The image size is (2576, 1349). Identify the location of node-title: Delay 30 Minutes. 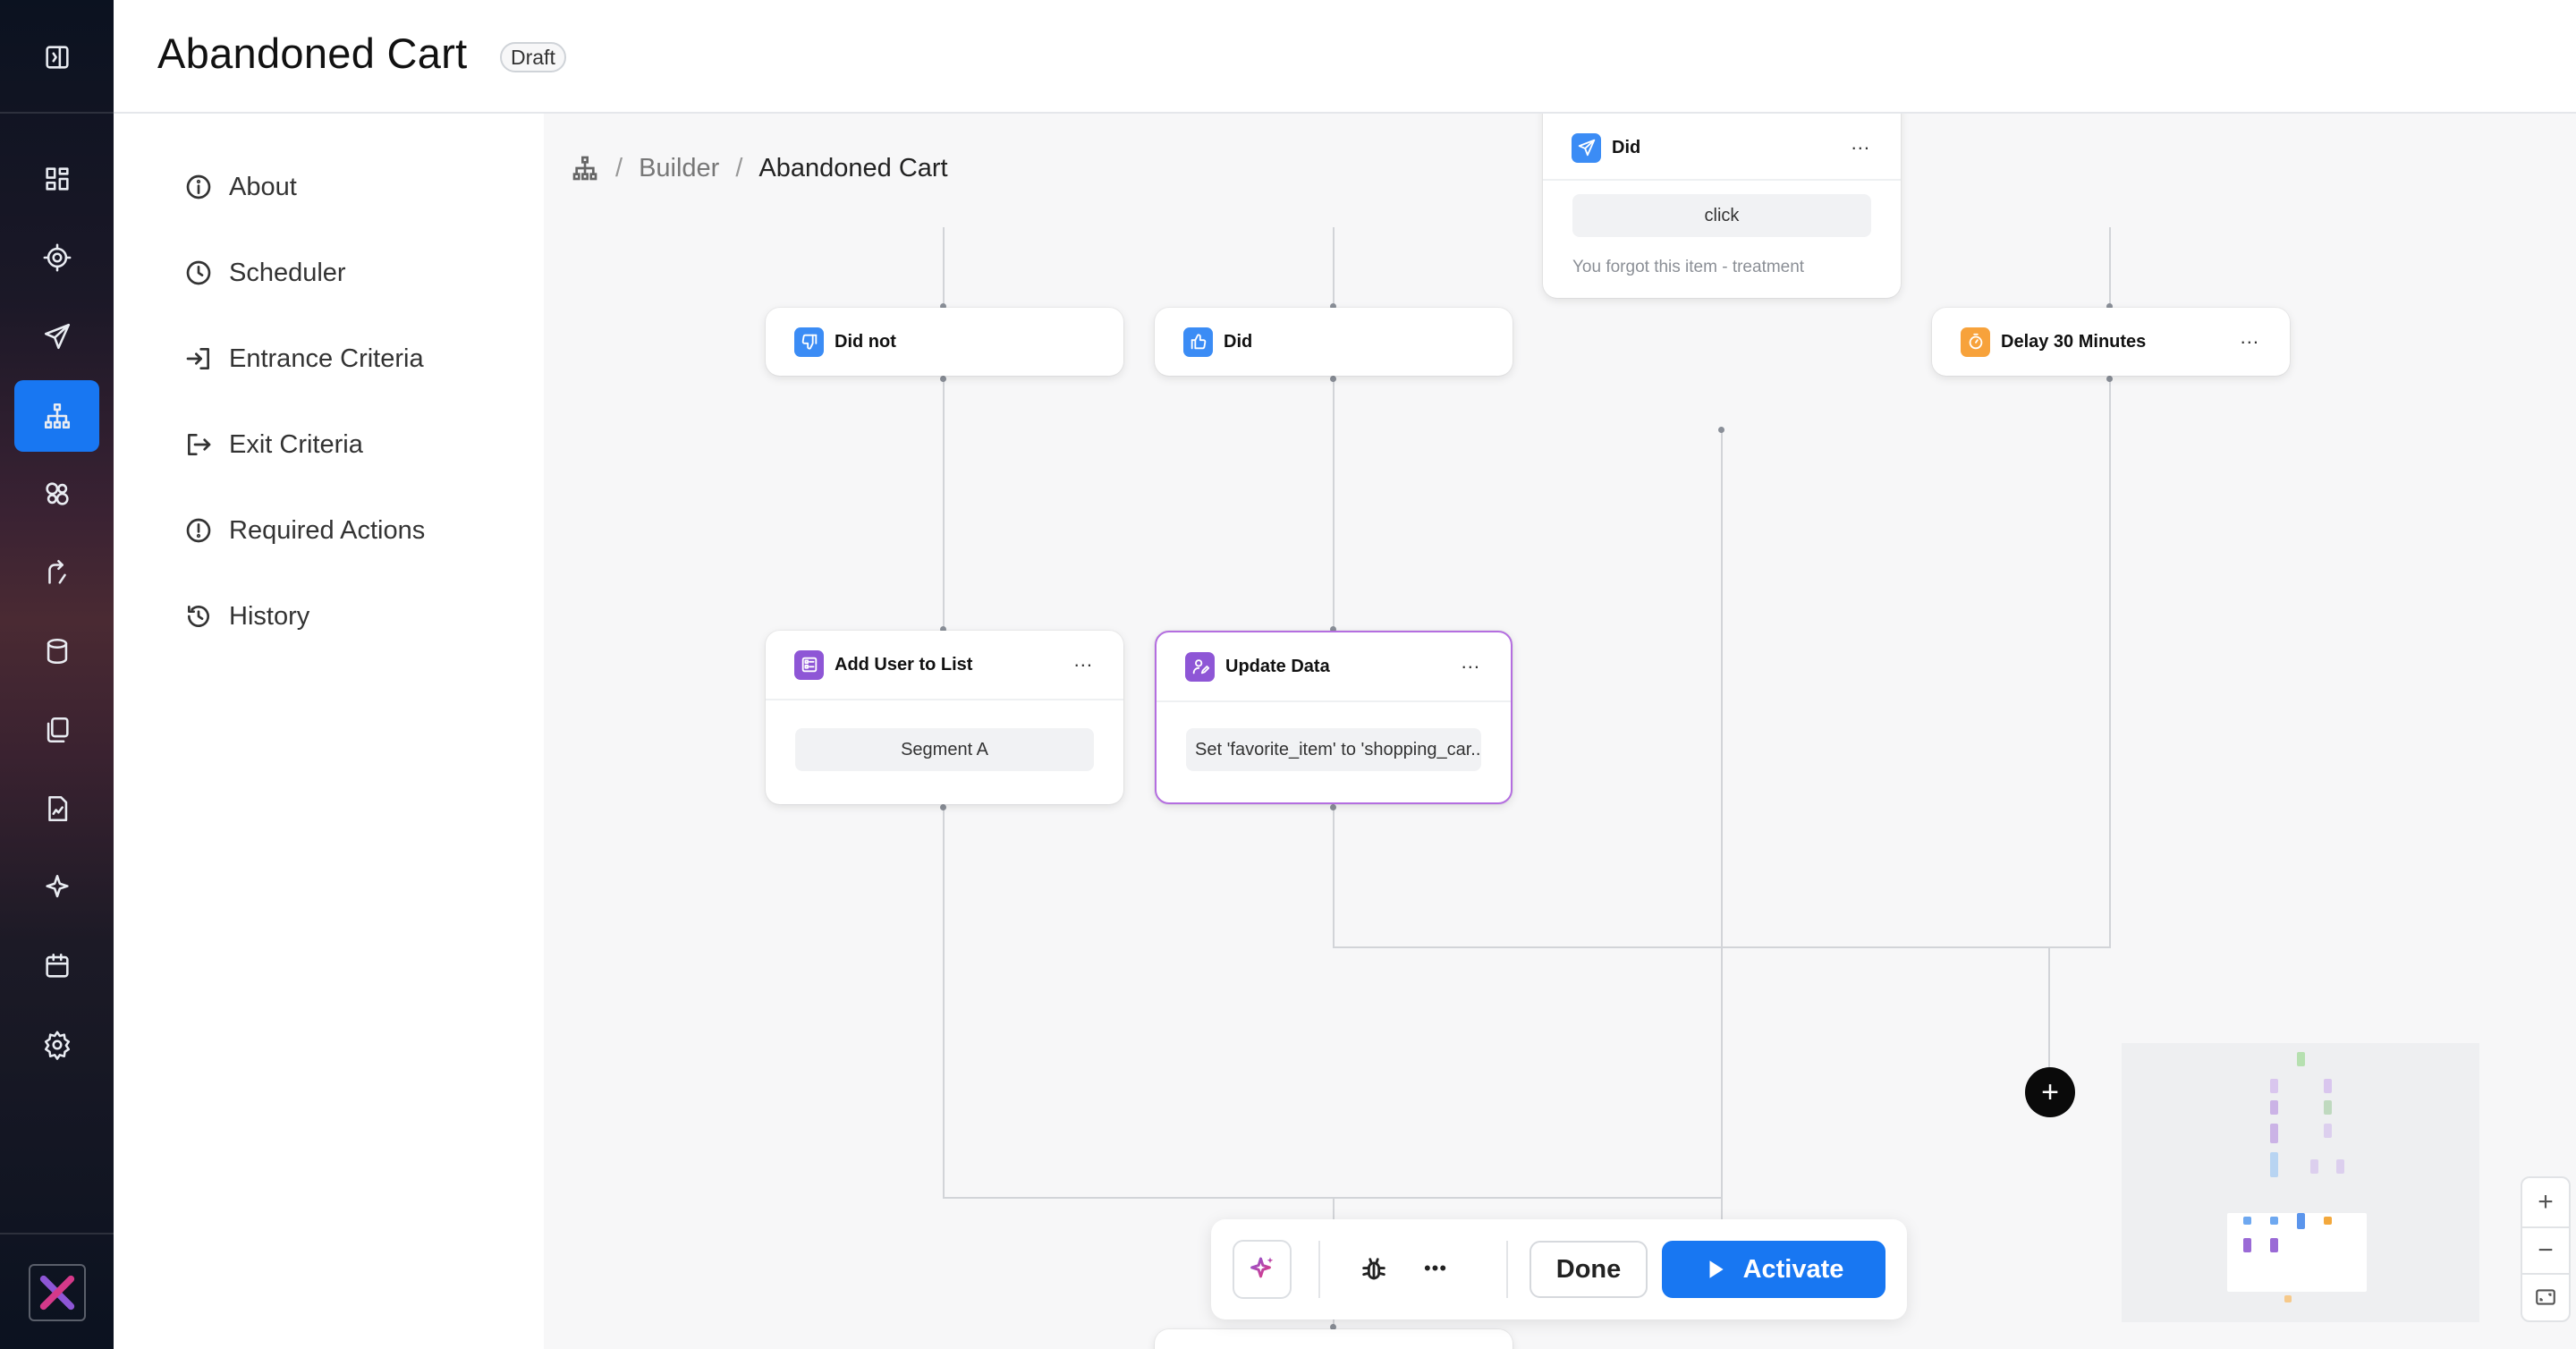
(2074, 341).